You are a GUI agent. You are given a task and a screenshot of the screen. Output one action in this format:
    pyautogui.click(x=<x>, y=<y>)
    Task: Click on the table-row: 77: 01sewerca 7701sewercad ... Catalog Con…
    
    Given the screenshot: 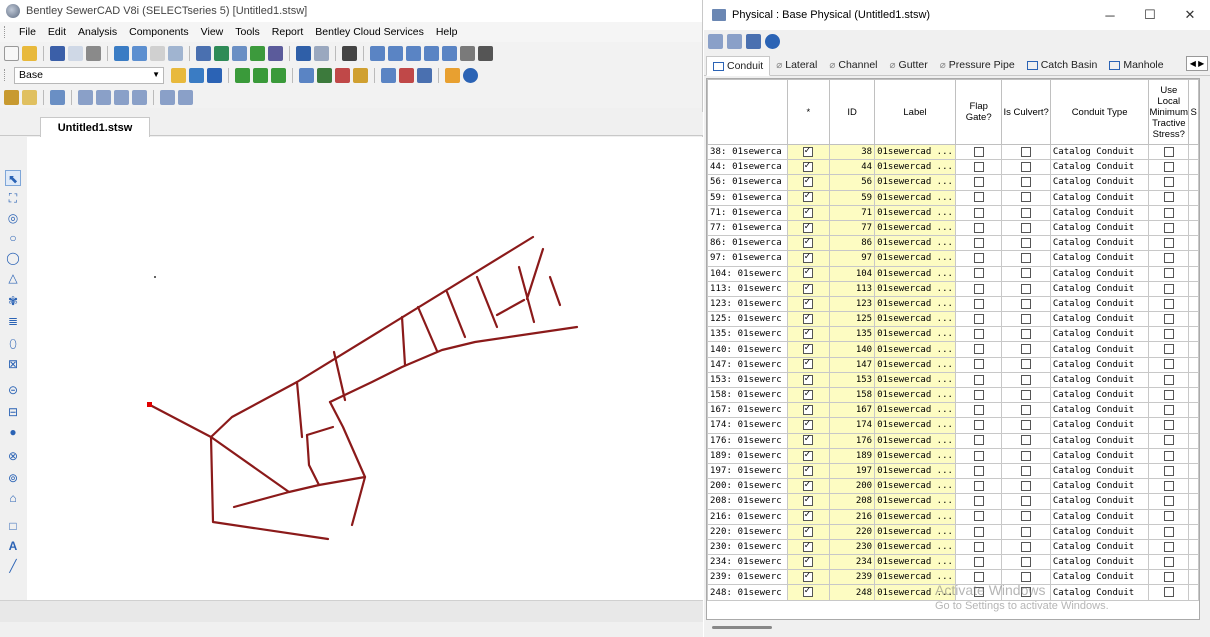 What is the action you would take?
    pyautogui.click(x=953, y=228)
    